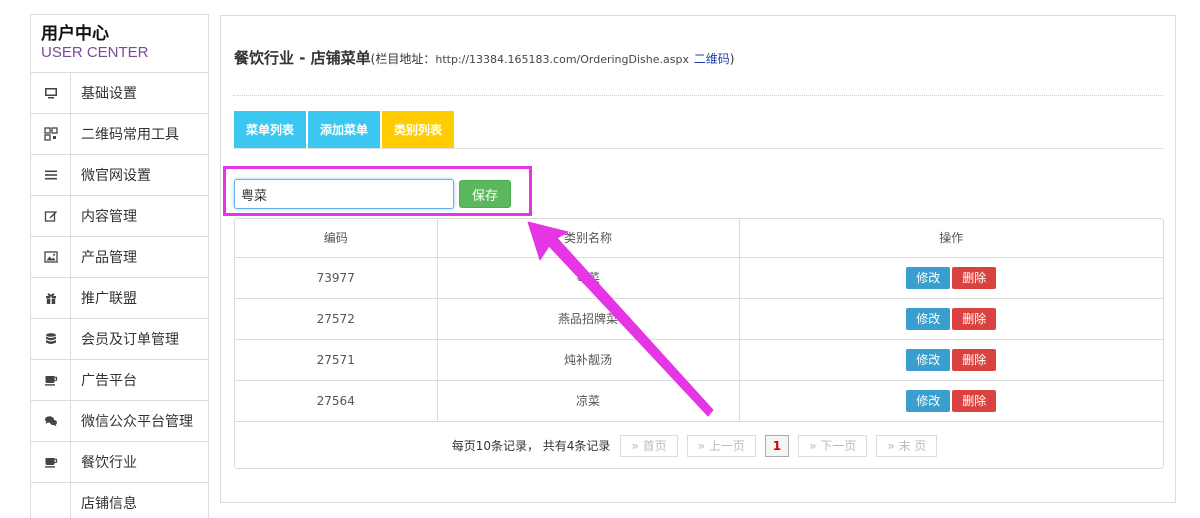 This screenshot has height=518, width=1200. I want to click on sidebar-item: 二维码常用工具, so click(119, 134).